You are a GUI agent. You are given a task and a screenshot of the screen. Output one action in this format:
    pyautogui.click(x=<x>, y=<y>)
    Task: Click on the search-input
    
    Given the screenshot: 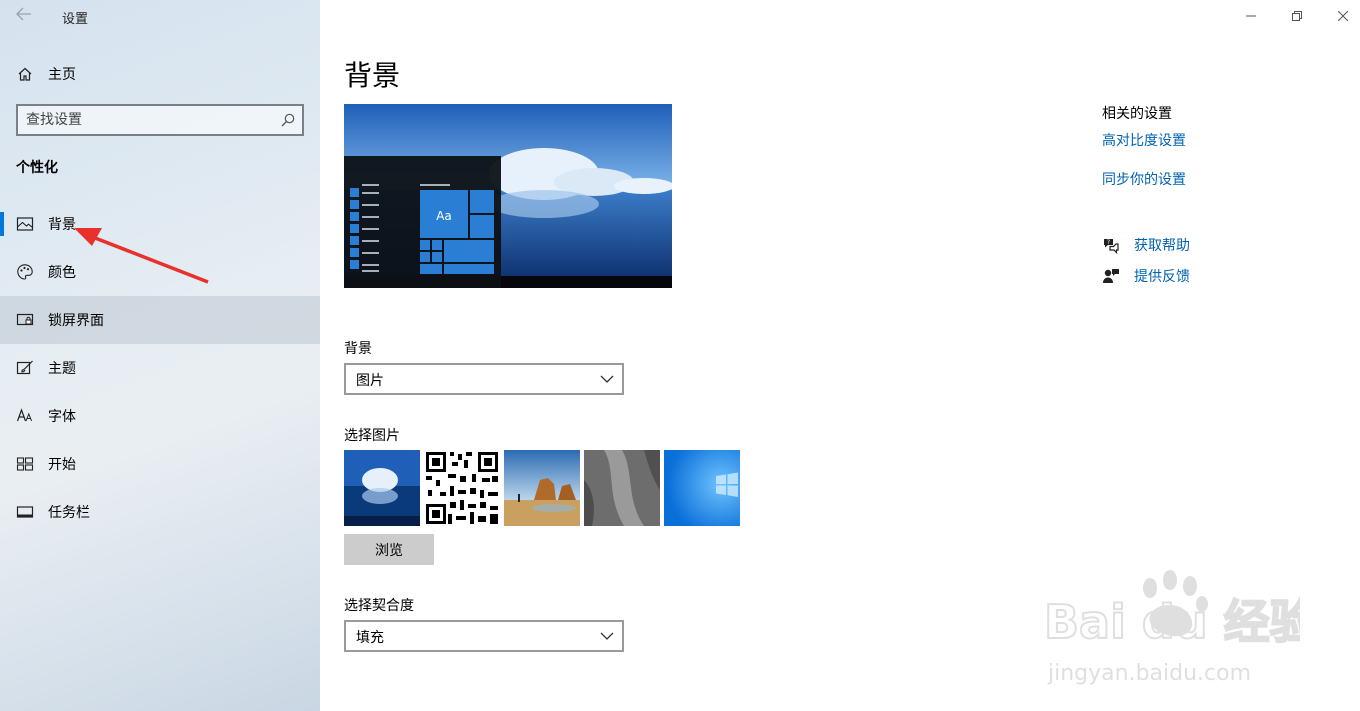 What is the action you would take?
    pyautogui.click(x=146, y=120)
    